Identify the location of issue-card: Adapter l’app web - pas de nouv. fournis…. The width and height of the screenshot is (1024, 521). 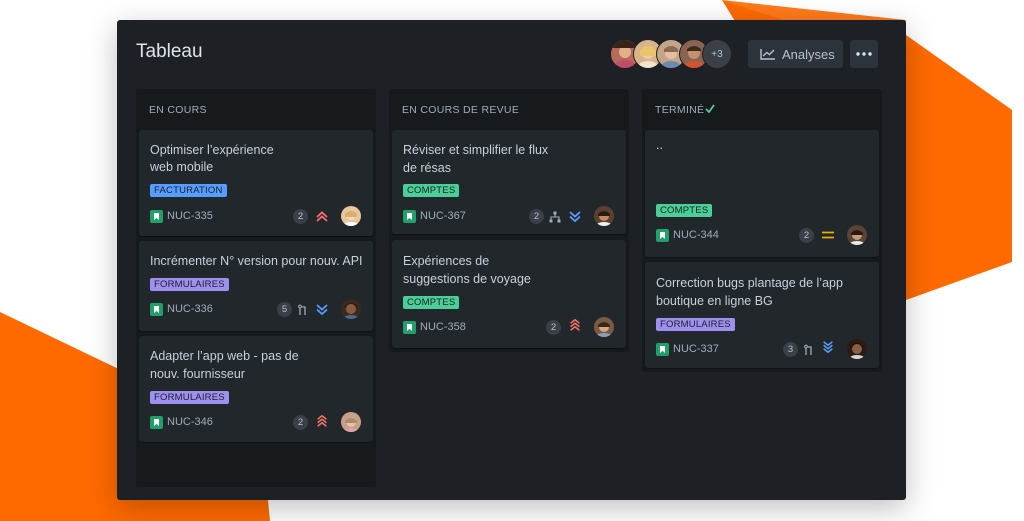
(256, 389).